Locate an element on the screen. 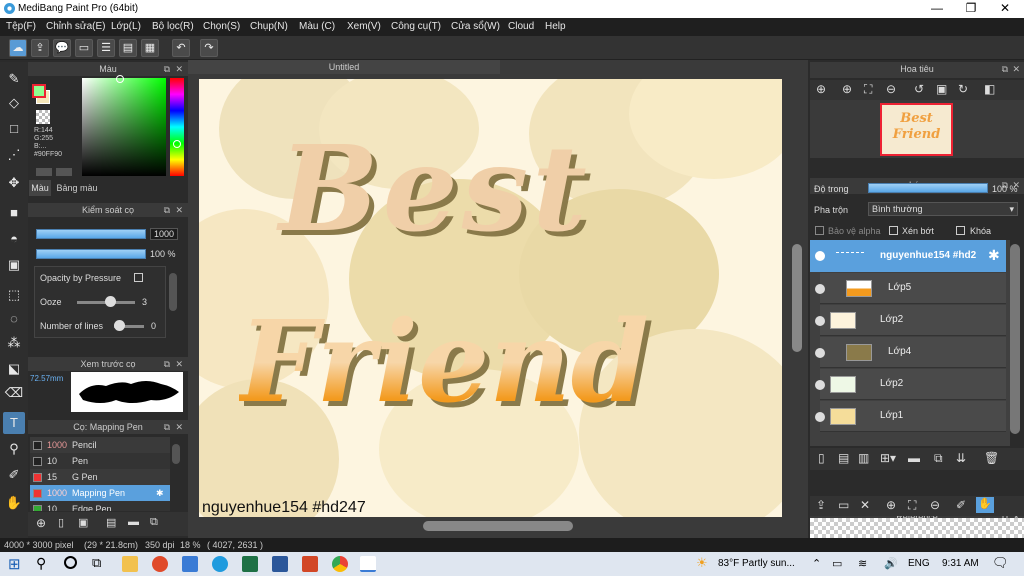 The width and height of the screenshot is (1024, 576). new-brush-icon: ▯ is located at coordinates (61, 522).